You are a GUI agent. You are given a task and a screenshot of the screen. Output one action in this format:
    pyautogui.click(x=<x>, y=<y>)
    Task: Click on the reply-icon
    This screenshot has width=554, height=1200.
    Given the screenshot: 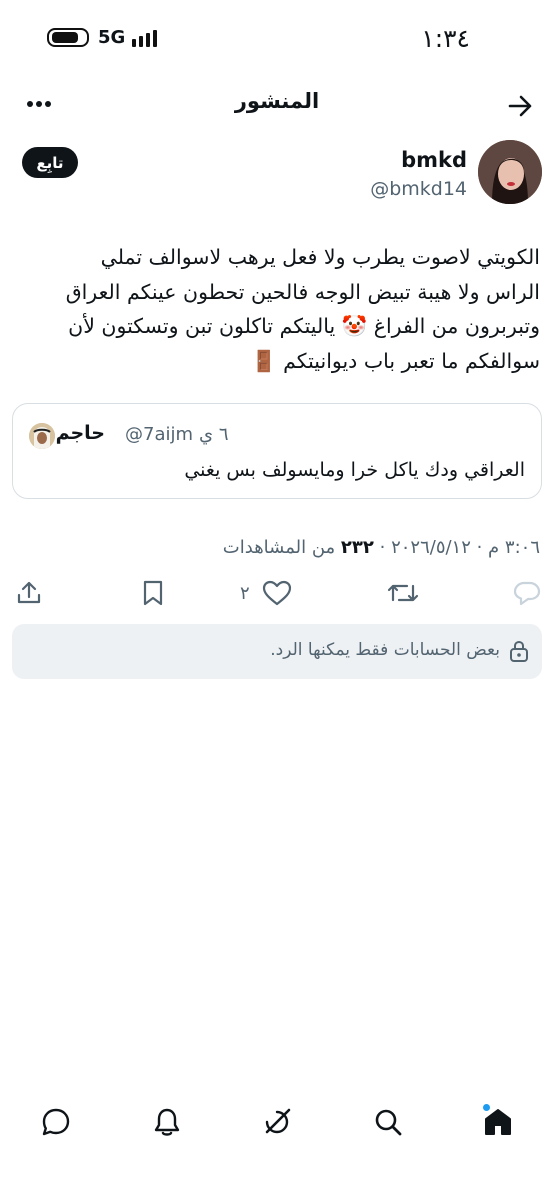 What is the action you would take?
    pyautogui.click(x=527, y=593)
    